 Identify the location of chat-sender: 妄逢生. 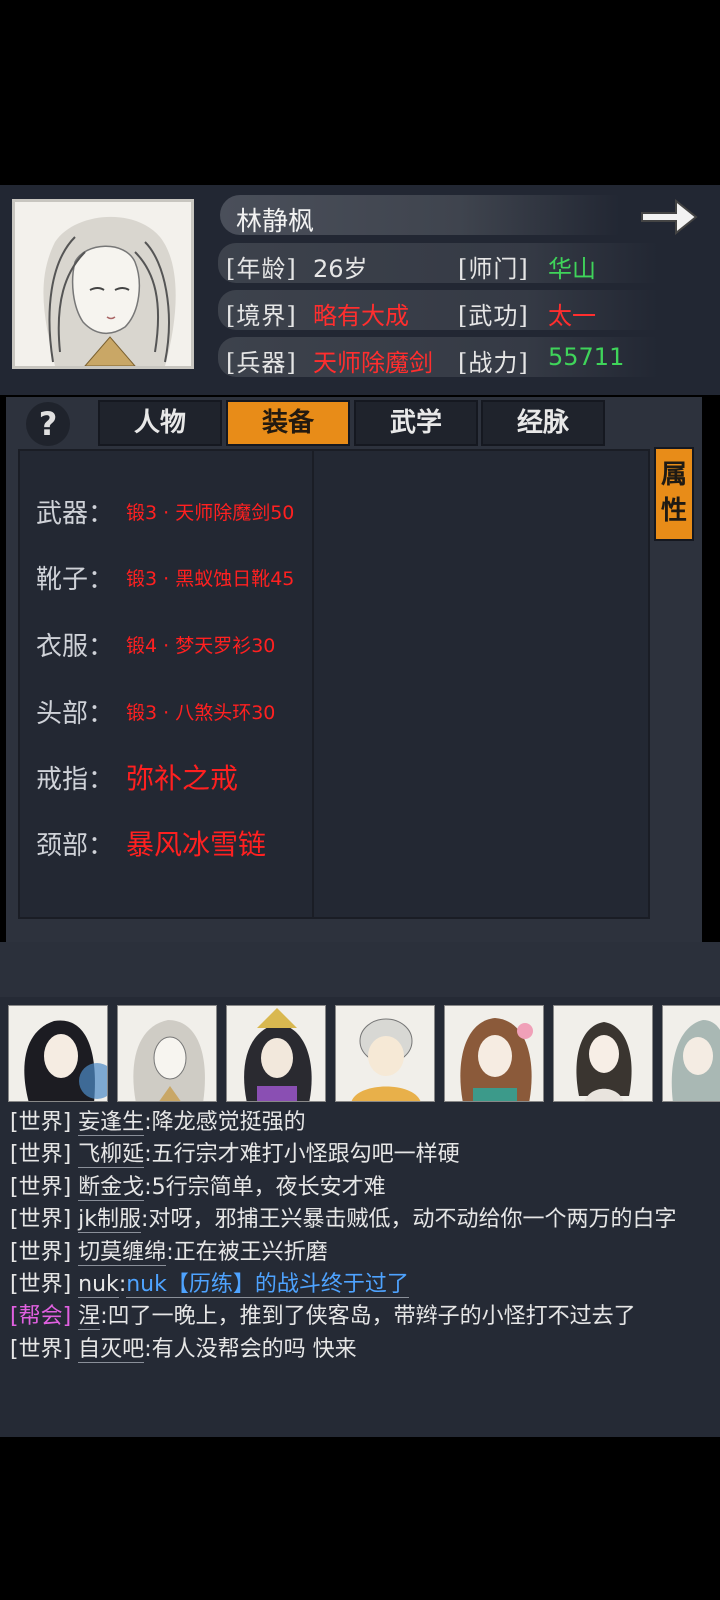
(111, 1123).